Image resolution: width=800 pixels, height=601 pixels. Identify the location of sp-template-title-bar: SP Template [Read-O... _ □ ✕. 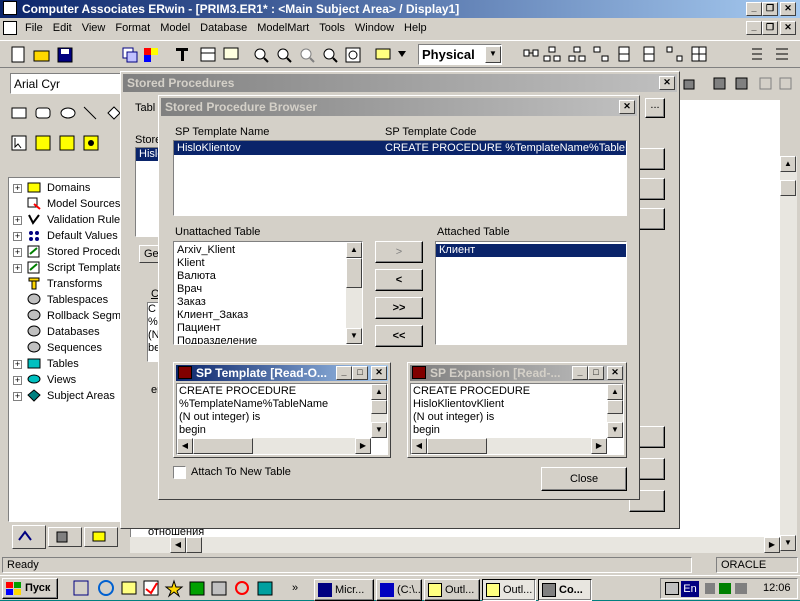
(282, 373).